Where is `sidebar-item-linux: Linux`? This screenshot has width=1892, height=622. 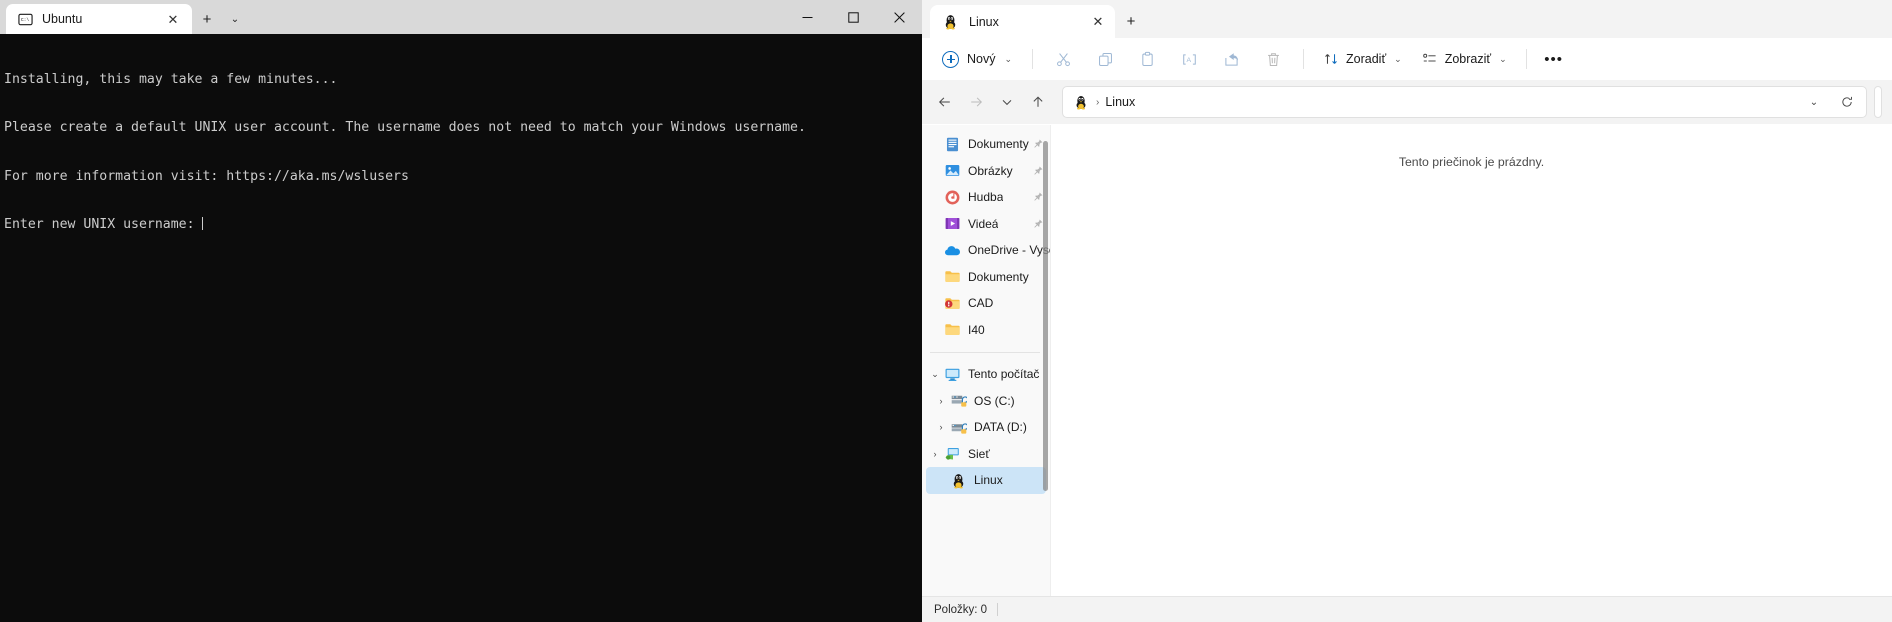 sidebar-item-linux: Linux is located at coordinates (986, 480).